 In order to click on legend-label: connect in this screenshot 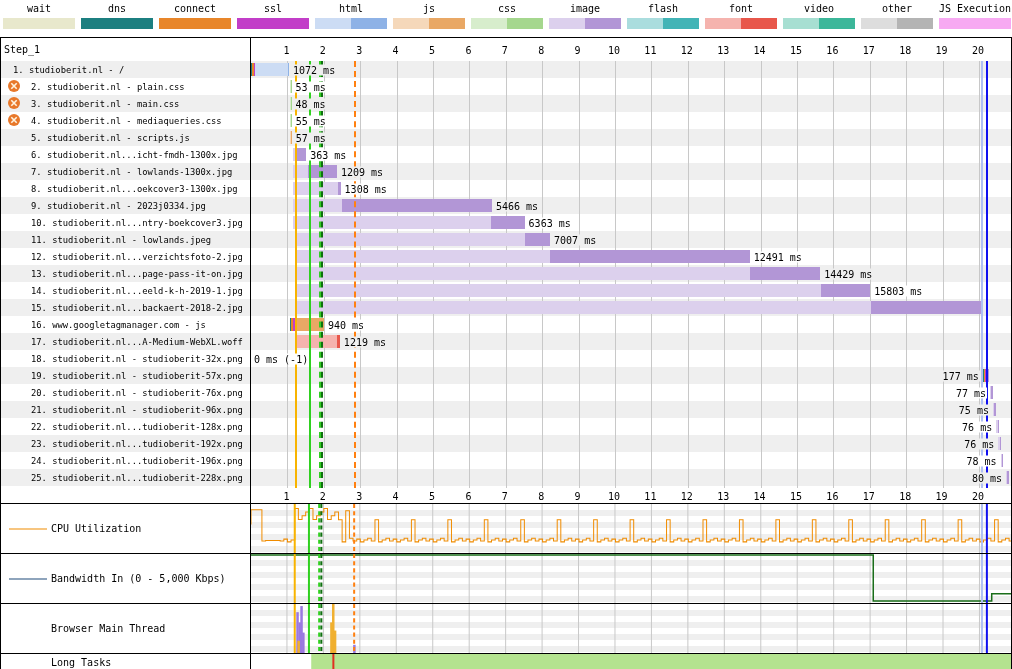, I will do `click(195, 9)`.